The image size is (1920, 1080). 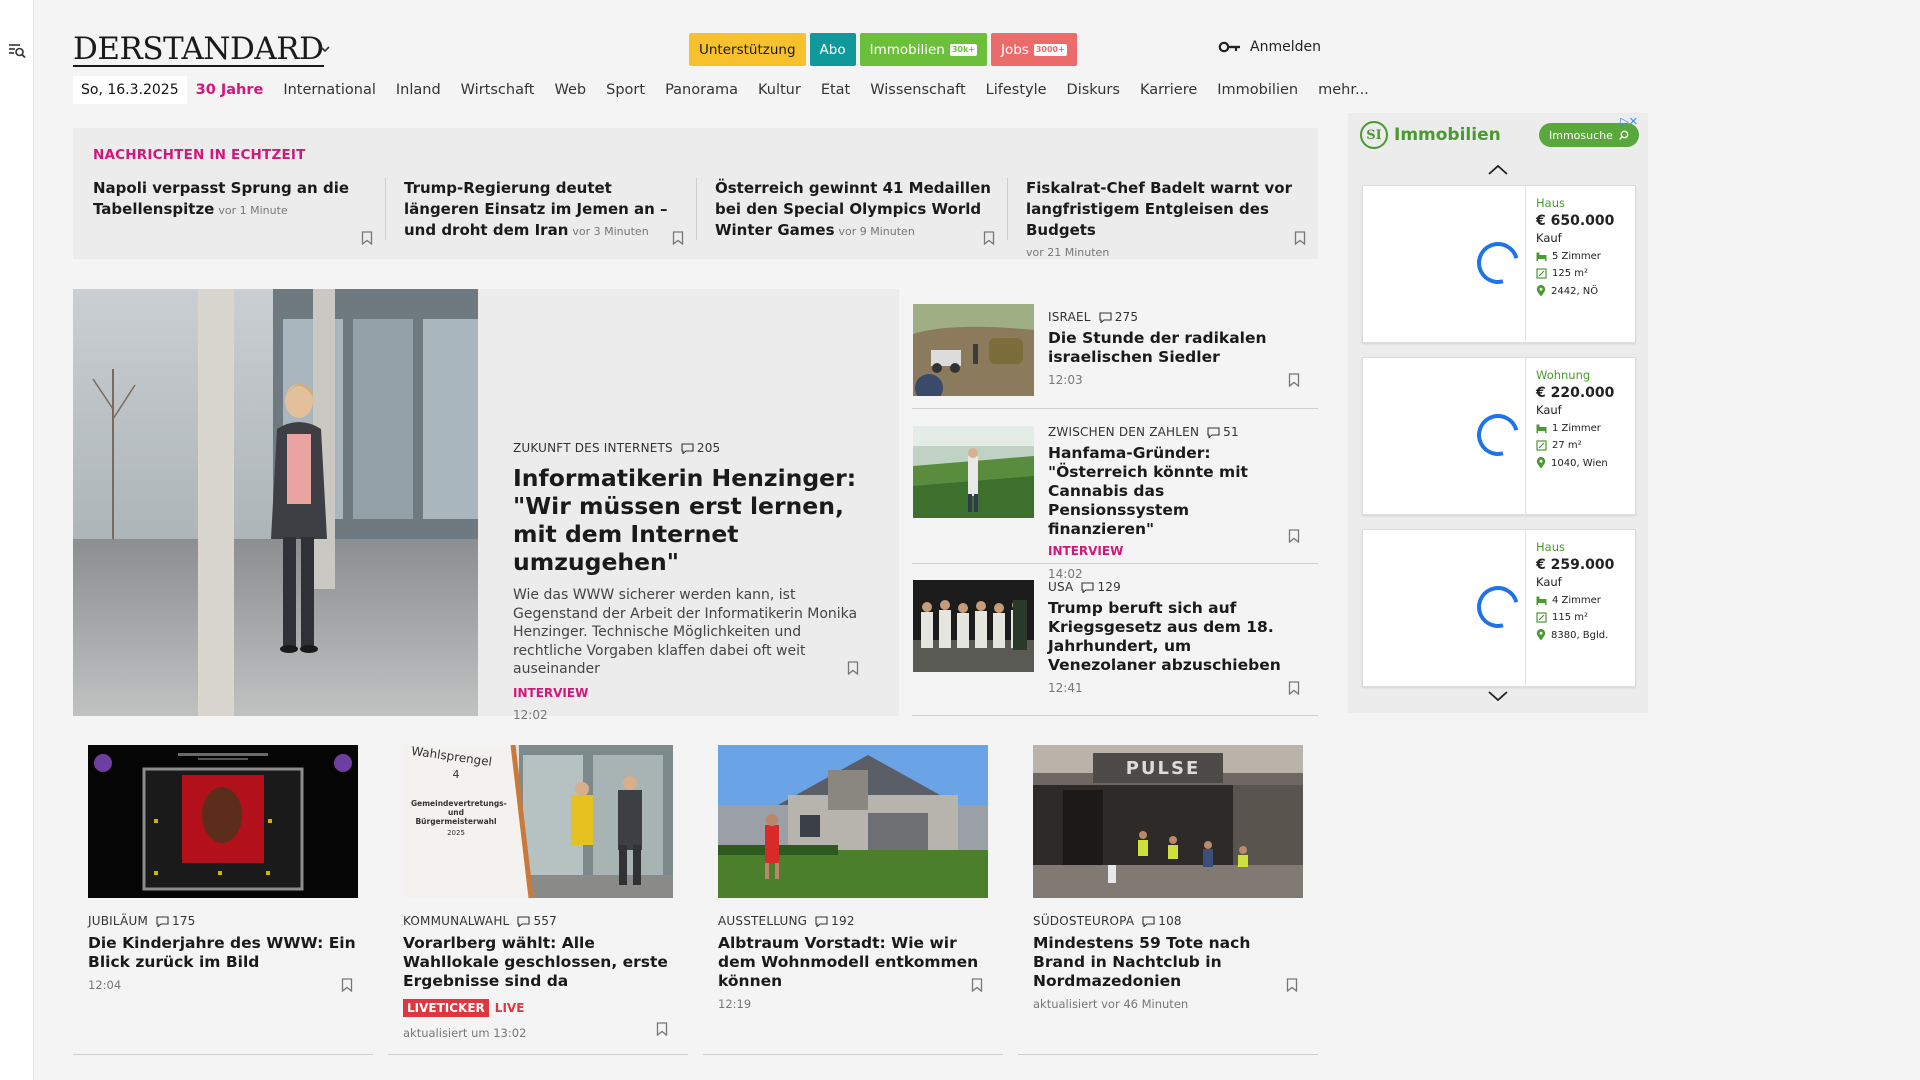 I want to click on login-button: Anmelden, so click(x=1269, y=47).